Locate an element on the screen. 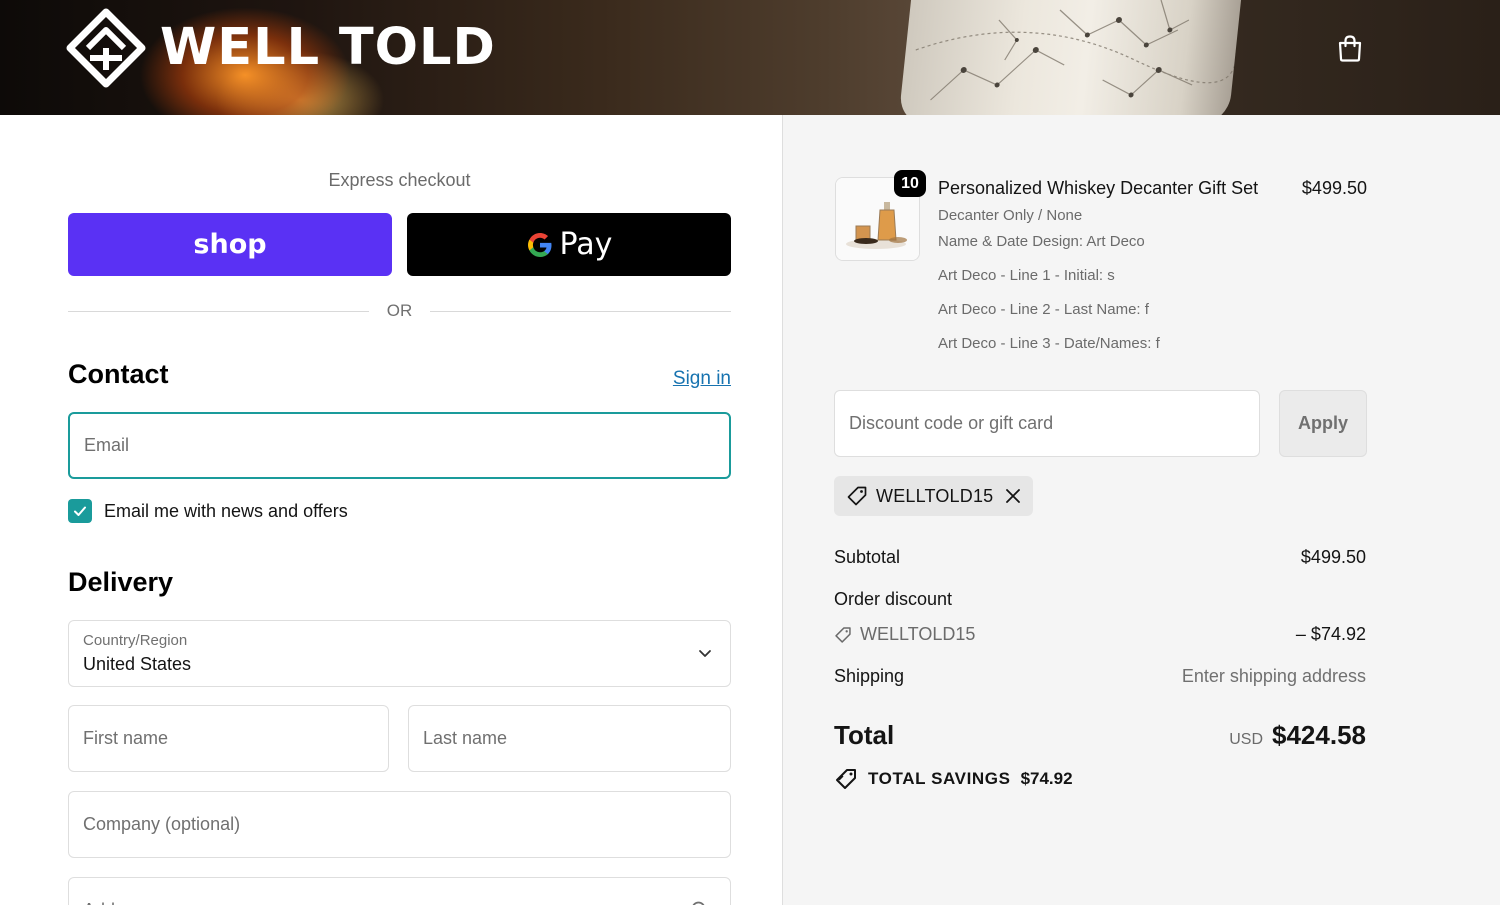  newsletter-label: Email me with news and offers is located at coordinates (226, 510).